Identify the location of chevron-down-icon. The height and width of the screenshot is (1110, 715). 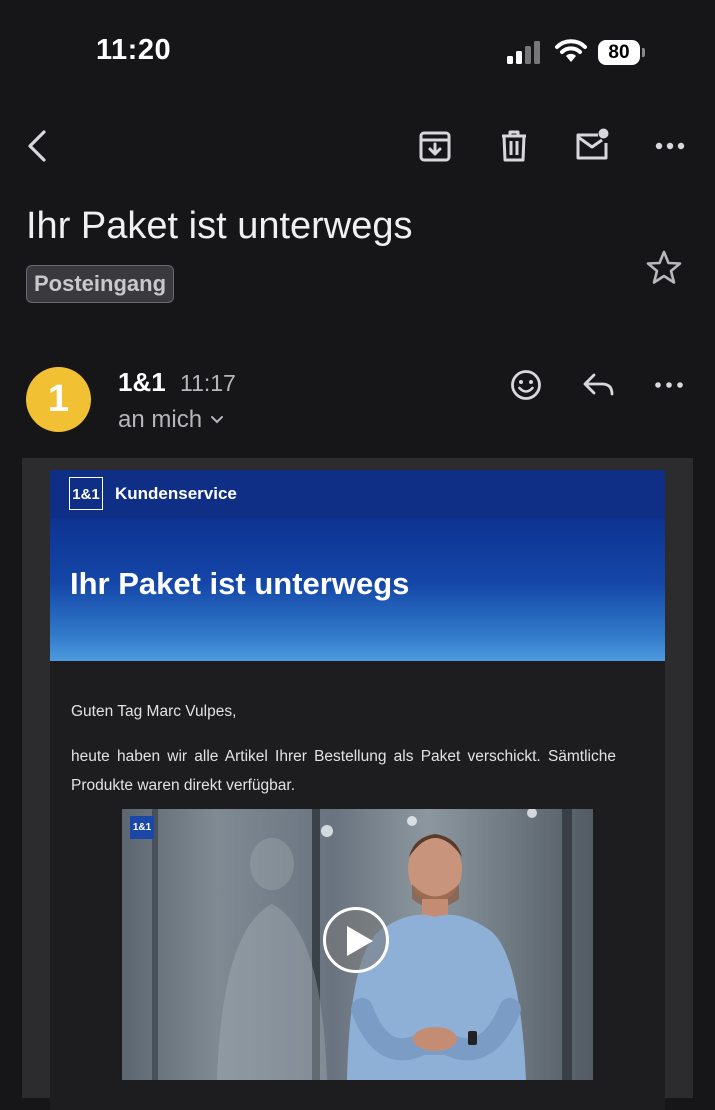
(217, 420).